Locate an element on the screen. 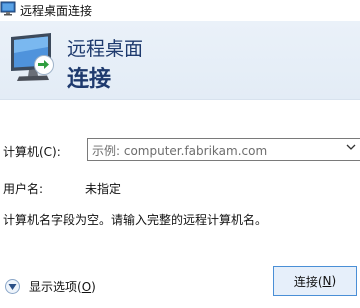 Image resolution: width=360 pixels, height=308 pixels. banner-title-line2: 连接 is located at coordinates (89, 79).